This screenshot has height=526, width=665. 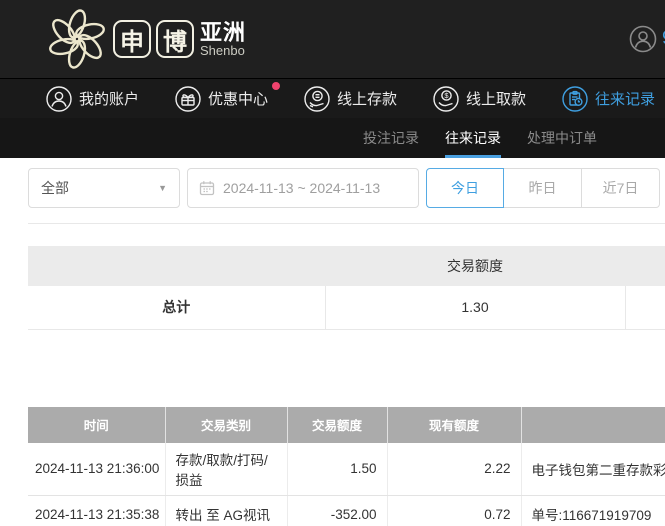 I want to click on summary-total-value: 1.30, so click(x=475, y=308).